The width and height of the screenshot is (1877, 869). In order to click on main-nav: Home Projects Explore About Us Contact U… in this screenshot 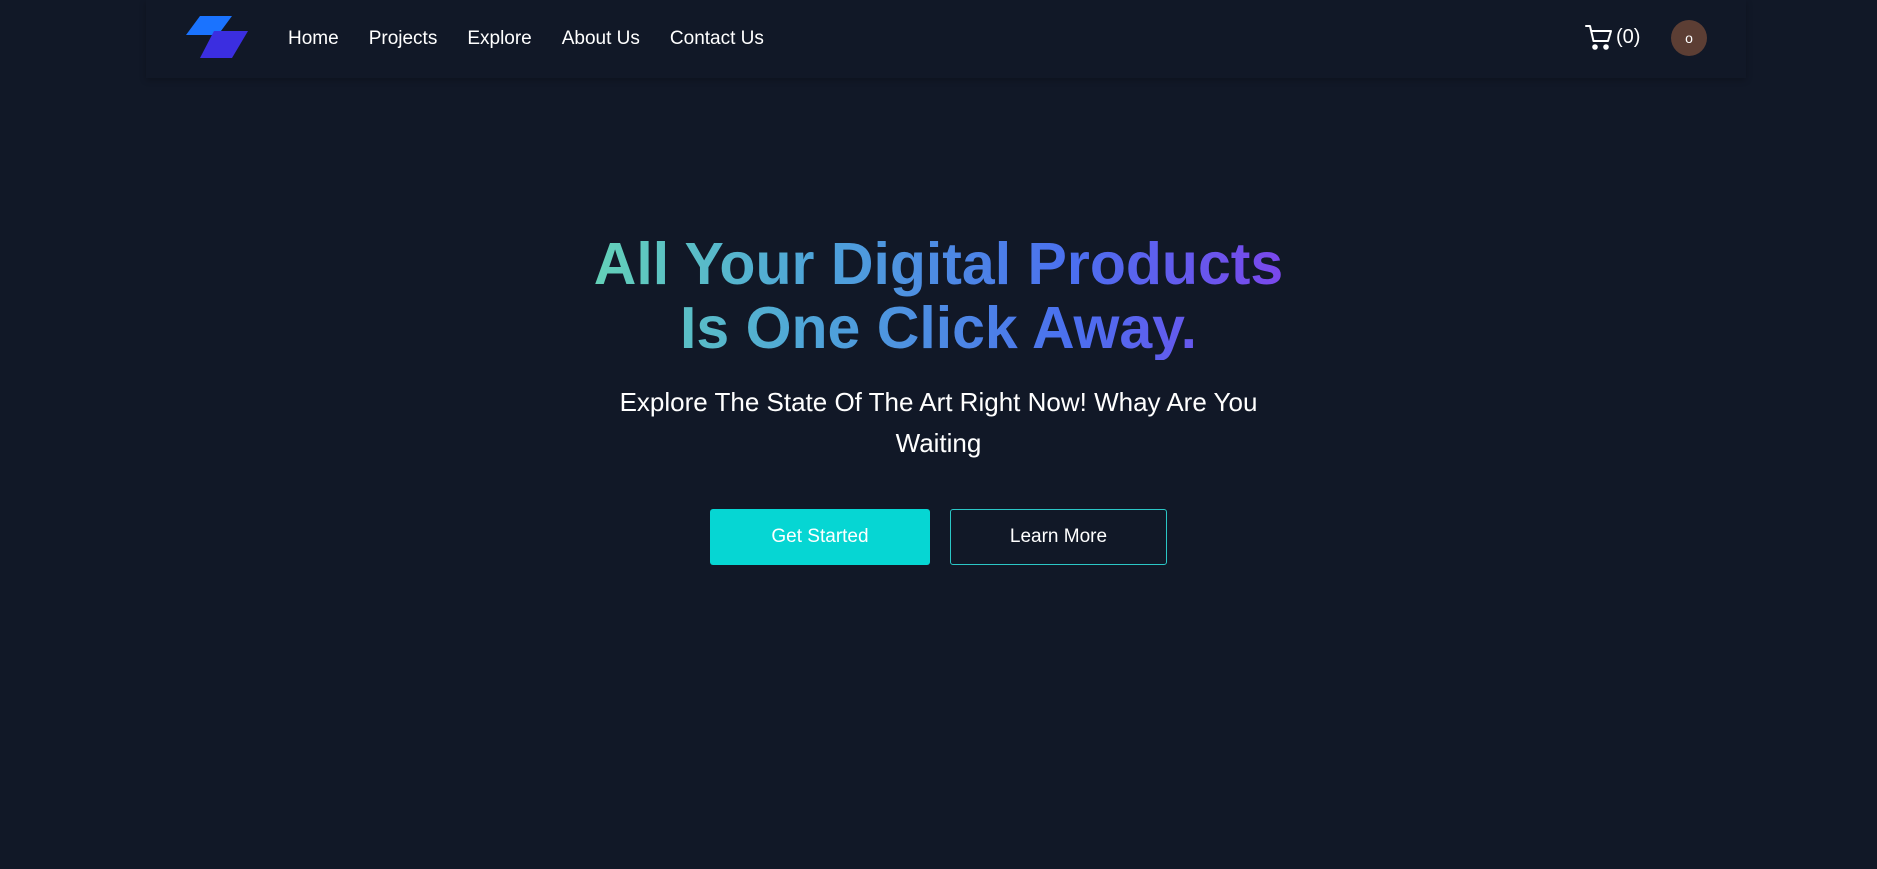, I will do `click(541, 38)`.